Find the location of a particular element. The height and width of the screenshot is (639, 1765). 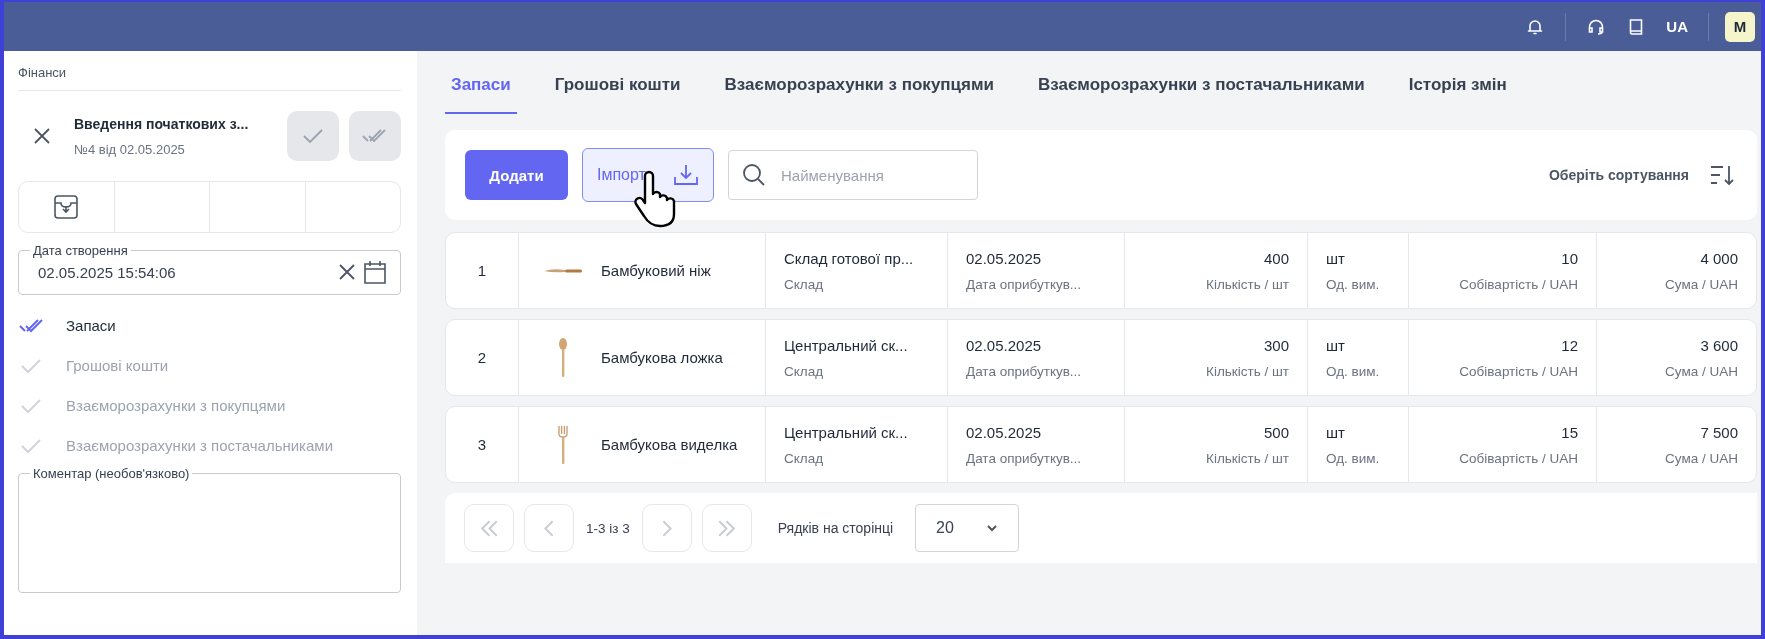

language-button: UA is located at coordinates (1677, 26).